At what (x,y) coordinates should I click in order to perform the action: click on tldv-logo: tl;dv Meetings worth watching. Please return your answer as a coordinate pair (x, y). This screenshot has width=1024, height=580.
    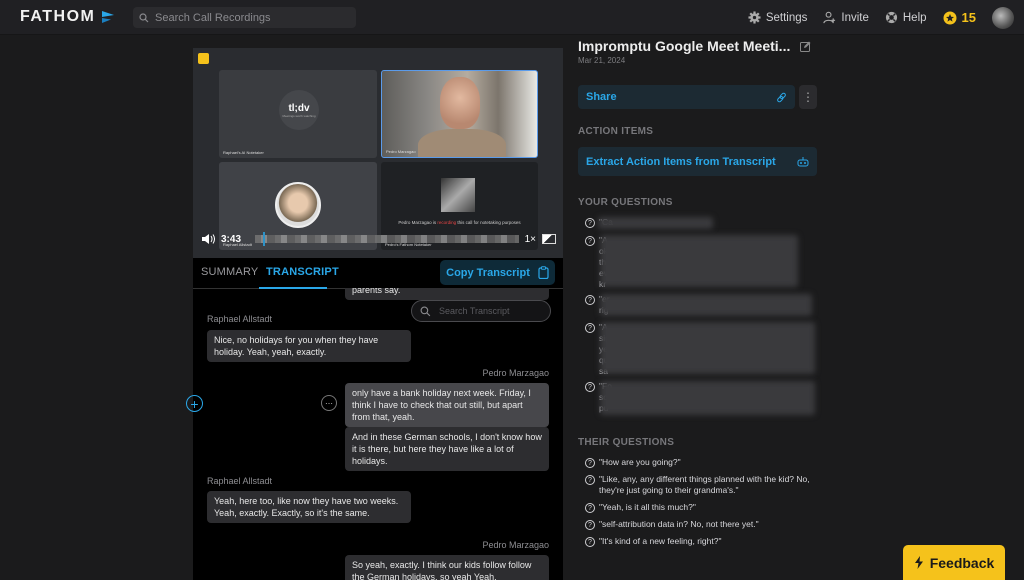
    Looking at the image, I should click on (299, 110).